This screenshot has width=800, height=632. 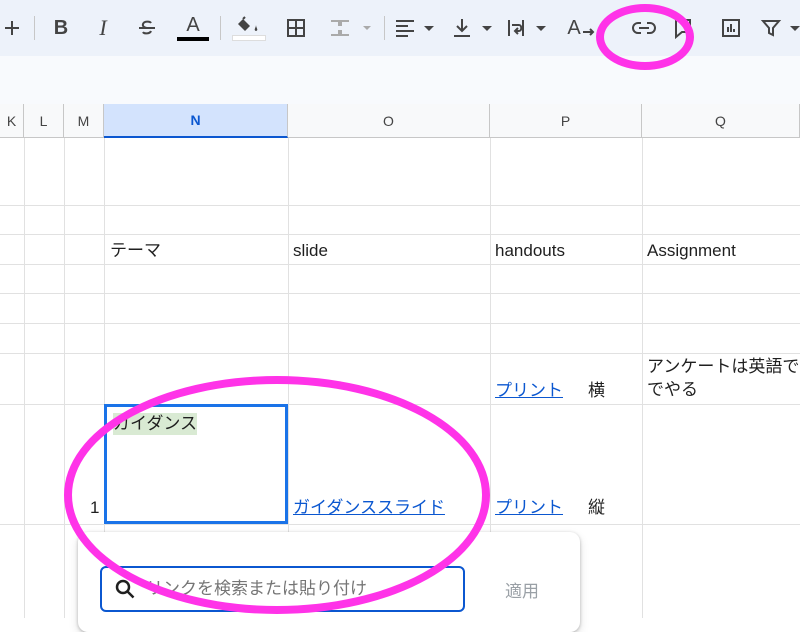 I want to click on text-color-label: A, so click(x=193, y=25).